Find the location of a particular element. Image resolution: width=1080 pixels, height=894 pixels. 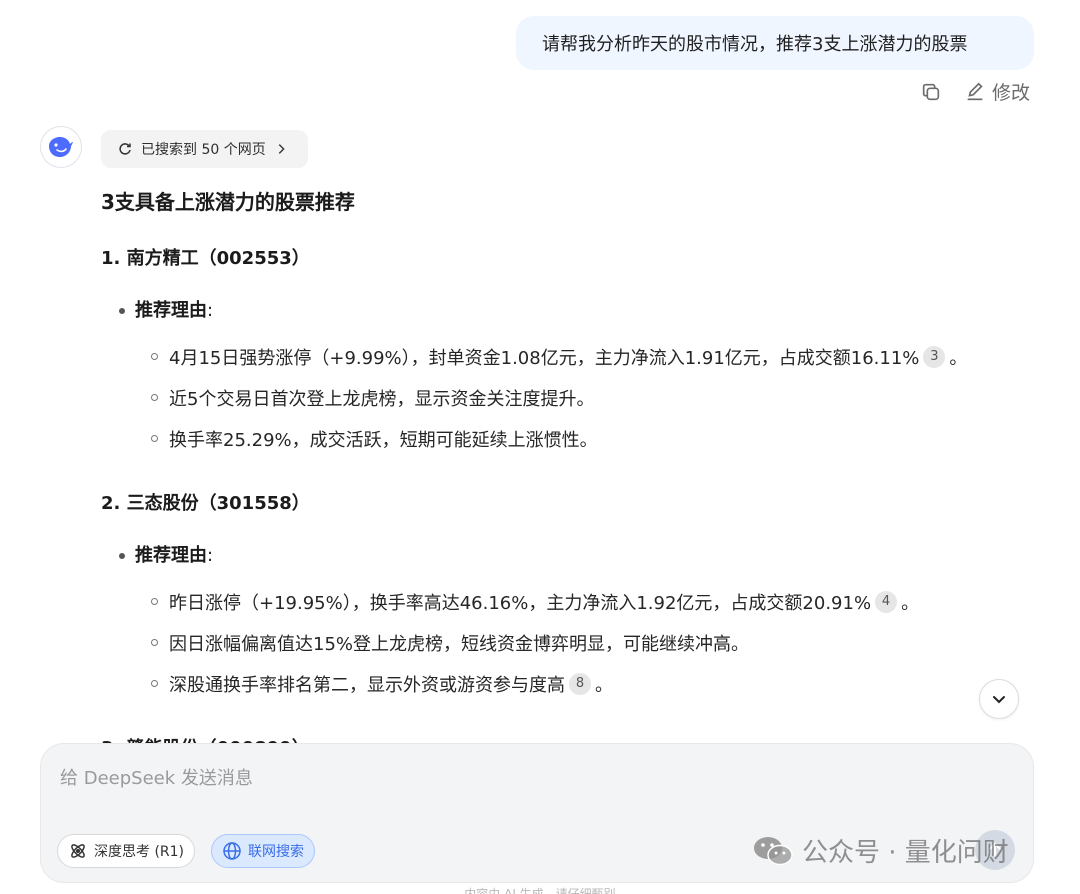

bullet-text: 近5个交易日首次登上龙虎榜，显示资金关注度提升。 is located at coordinates (382, 399).